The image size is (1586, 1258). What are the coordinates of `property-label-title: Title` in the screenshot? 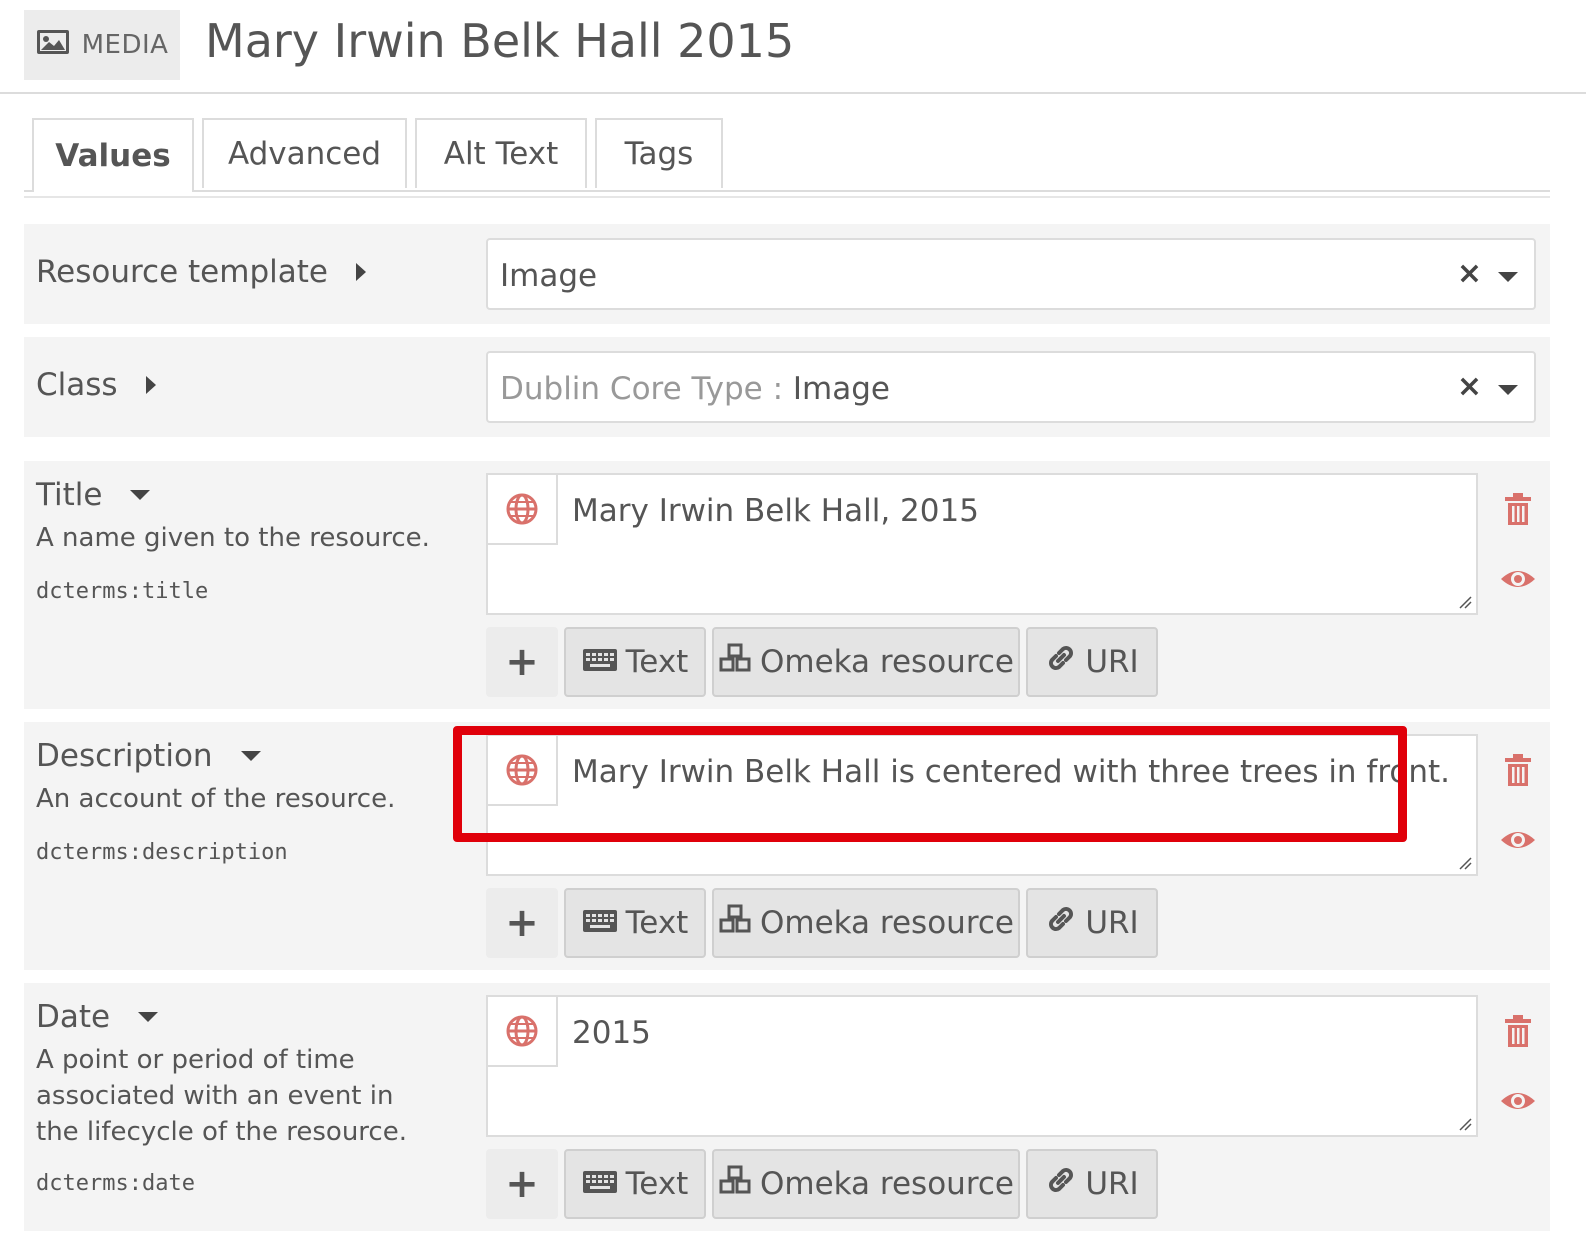 It's located at (93, 495).